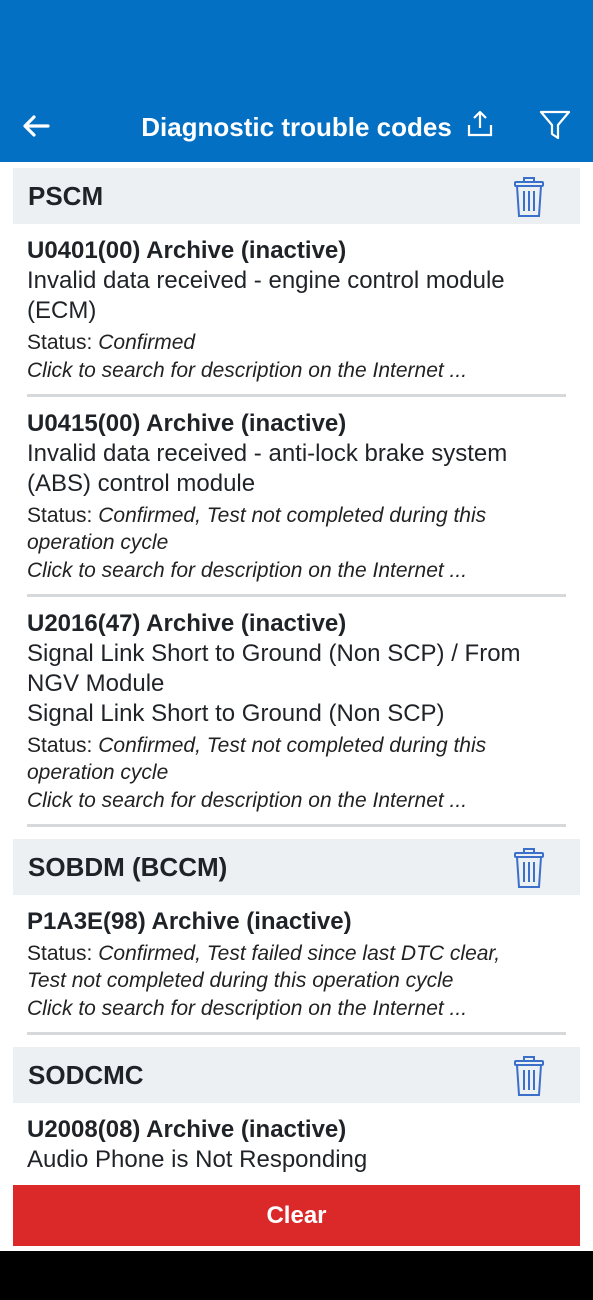 This screenshot has height=1300, width=593. I want to click on dtc-description: NGV Module, so click(96, 683).